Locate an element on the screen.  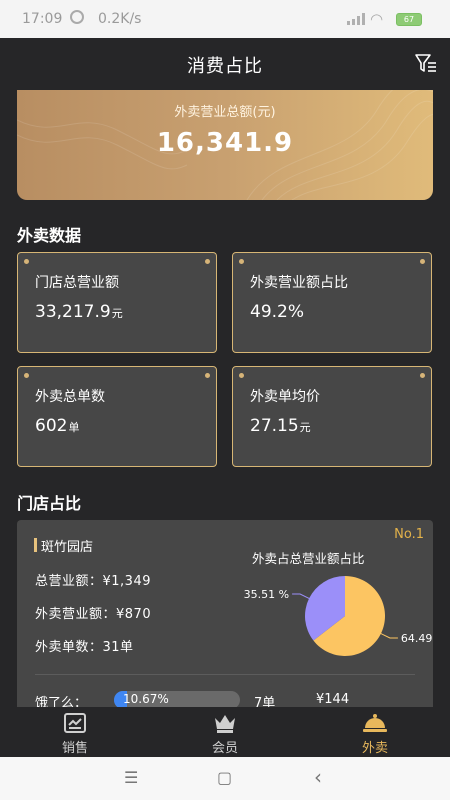
back-icon: ‹ is located at coordinates (318, 777).